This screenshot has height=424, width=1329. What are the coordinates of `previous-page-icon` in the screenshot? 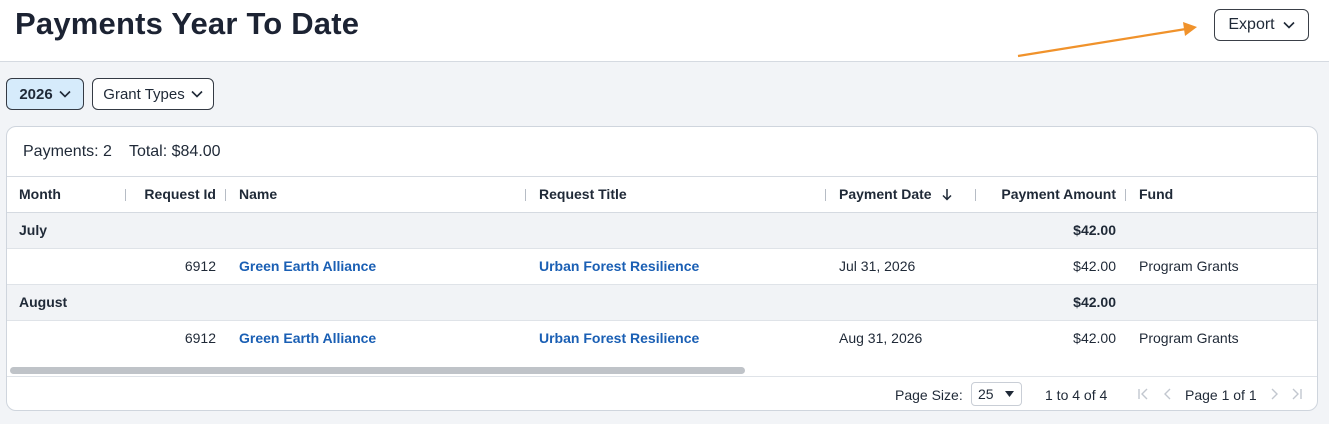 It's located at (1168, 394).